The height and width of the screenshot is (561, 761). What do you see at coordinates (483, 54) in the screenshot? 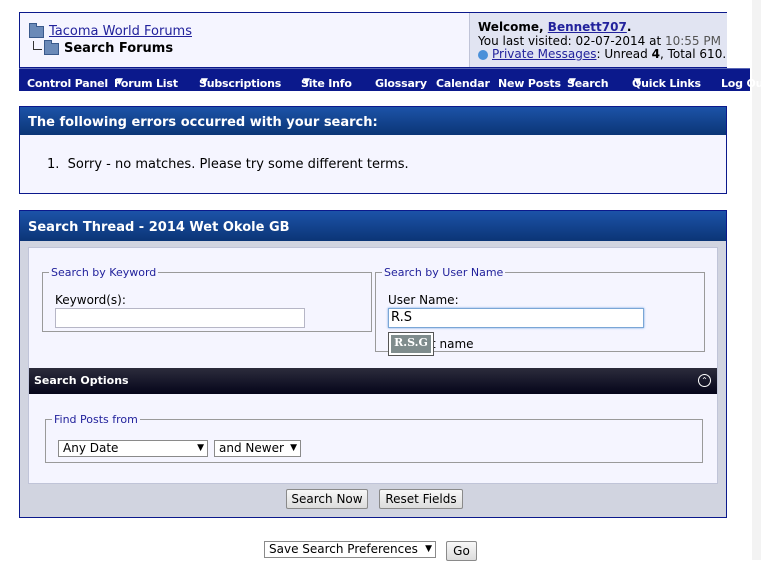
I see `private-message-icon` at bounding box center [483, 54].